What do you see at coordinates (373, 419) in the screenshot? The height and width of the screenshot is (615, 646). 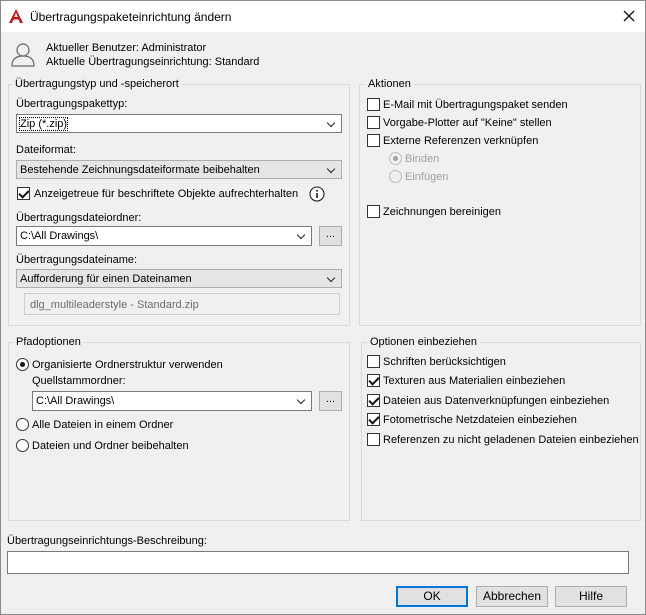 I see `photometric-checkbox` at bounding box center [373, 419].